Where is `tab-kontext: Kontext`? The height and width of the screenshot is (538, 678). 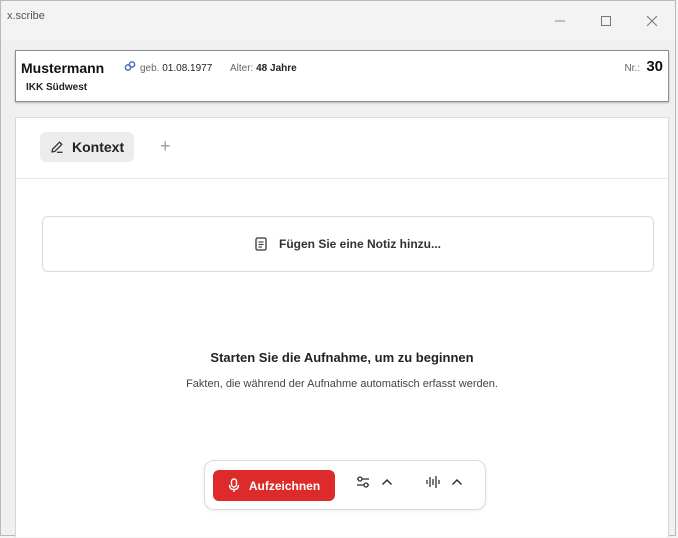
tab-kontext: Kontext is located at coordinates (87, 147).